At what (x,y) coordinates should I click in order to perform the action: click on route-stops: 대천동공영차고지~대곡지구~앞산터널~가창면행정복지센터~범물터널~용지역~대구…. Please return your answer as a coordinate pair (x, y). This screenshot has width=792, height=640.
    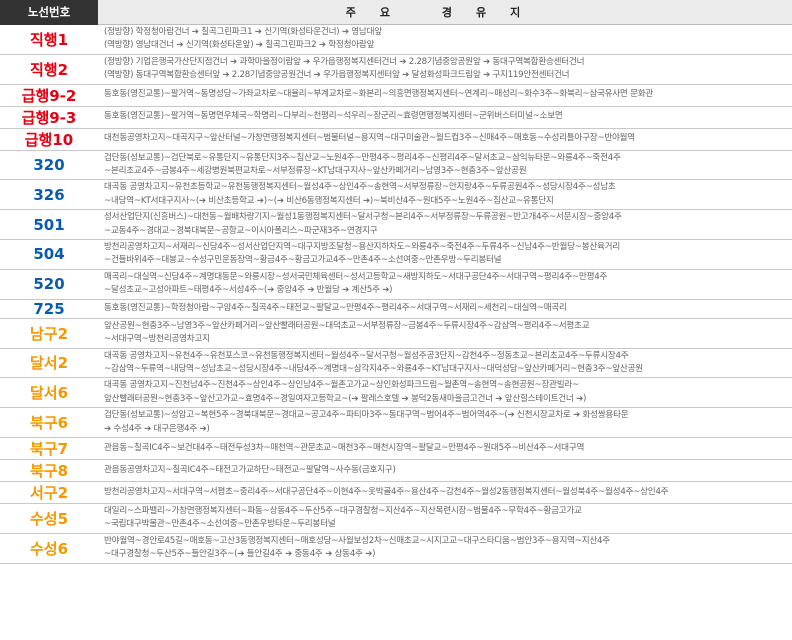
    Looking at the image, I should click on (445, 139).